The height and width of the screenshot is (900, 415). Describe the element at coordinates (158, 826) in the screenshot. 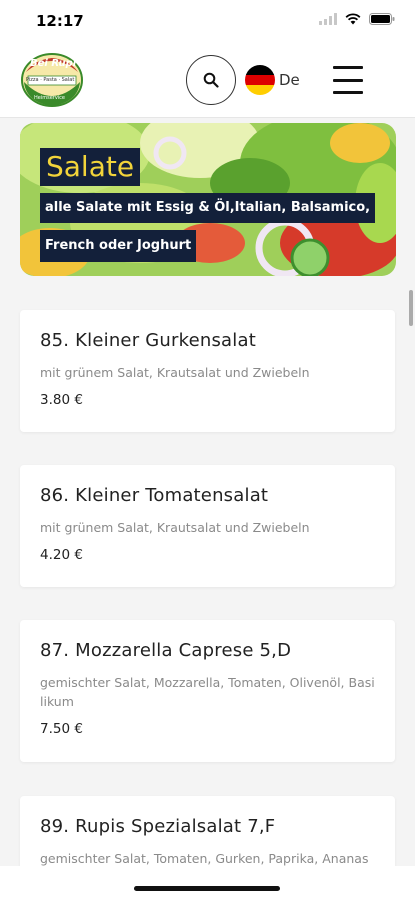

I see `menu-item-title: 89. Rupis Spezialsalat 7,F` at that location.